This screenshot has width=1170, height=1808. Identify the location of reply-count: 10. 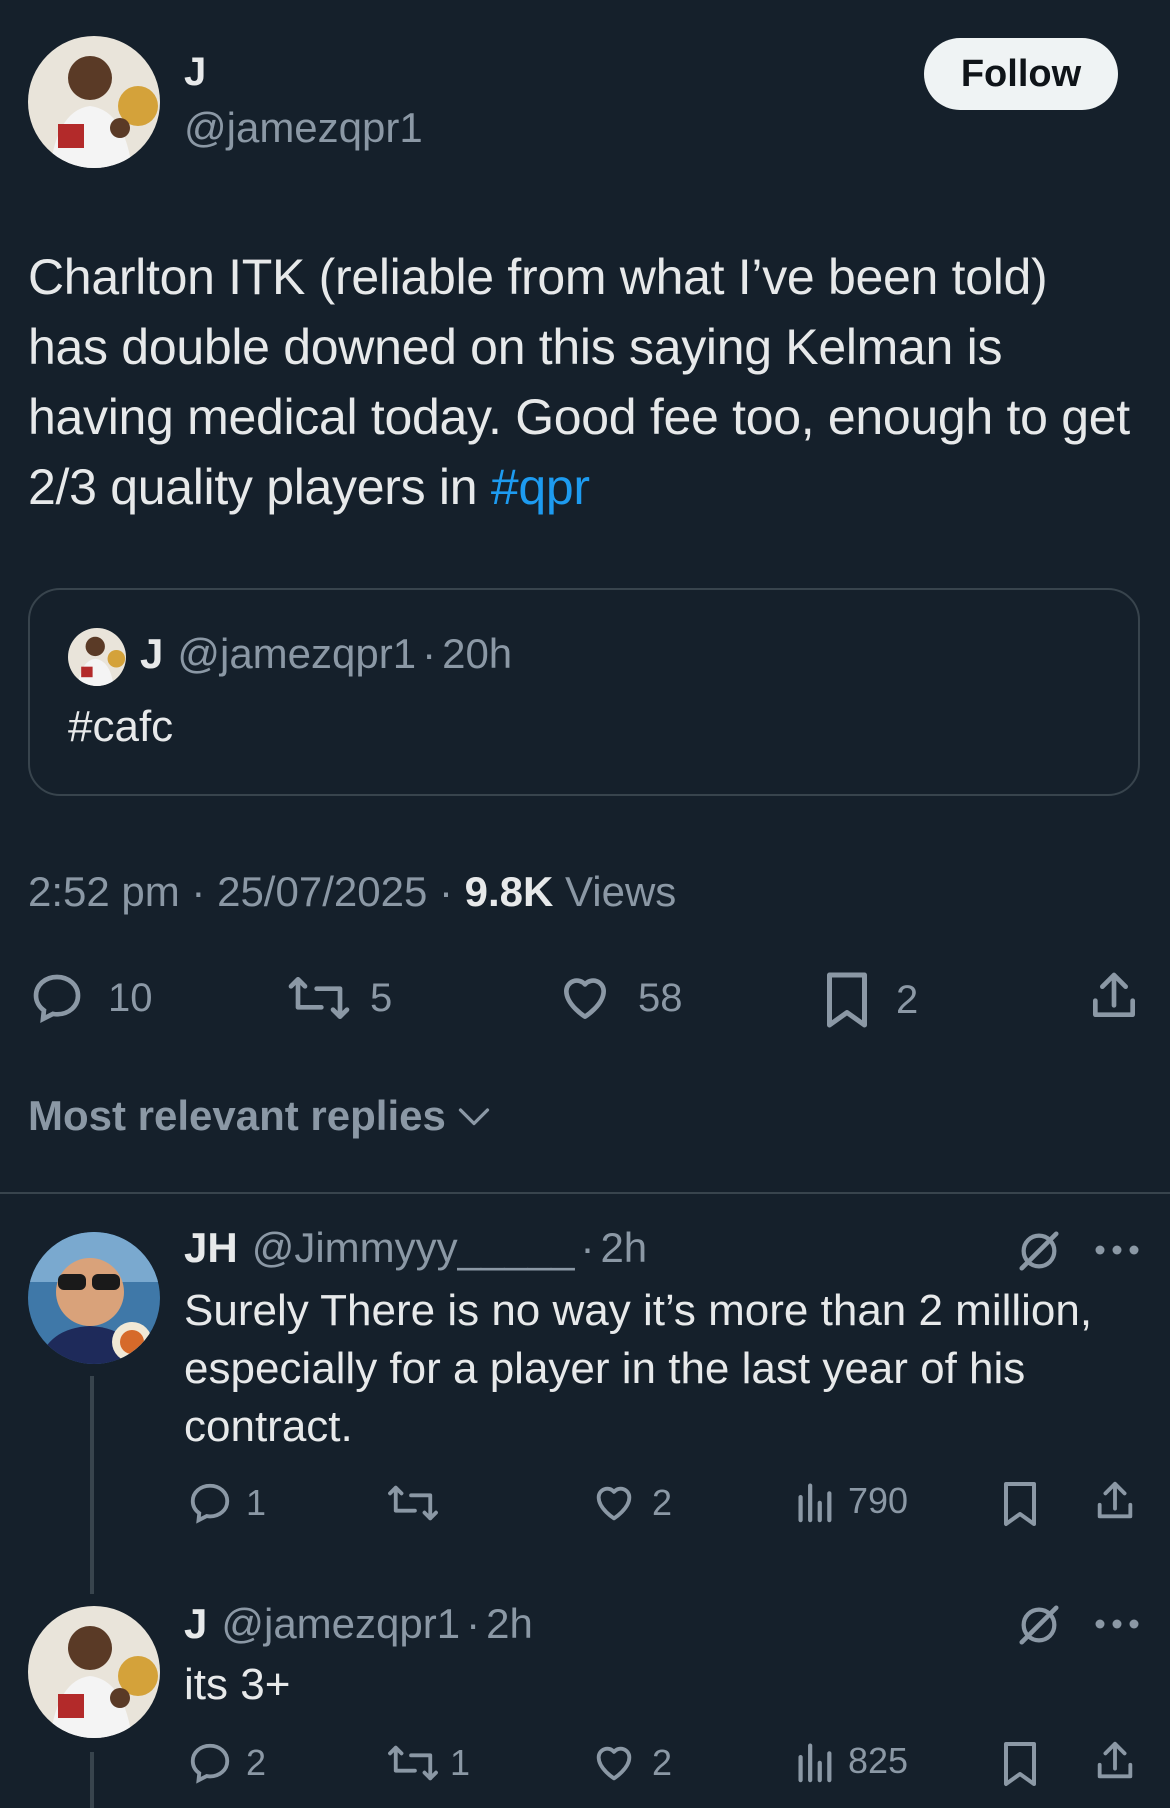
(130, 997).